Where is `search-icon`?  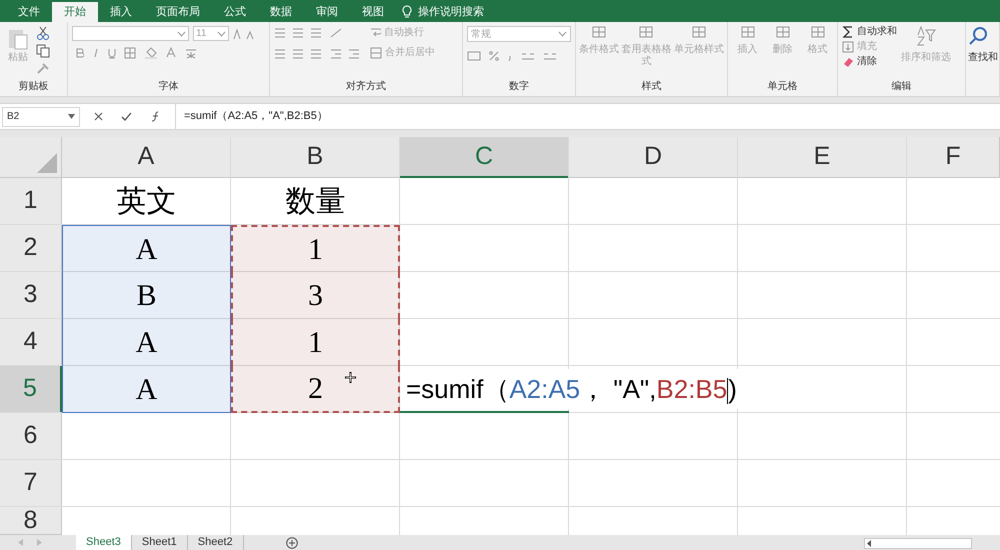 search-icon is located at coordinates (978, 36).